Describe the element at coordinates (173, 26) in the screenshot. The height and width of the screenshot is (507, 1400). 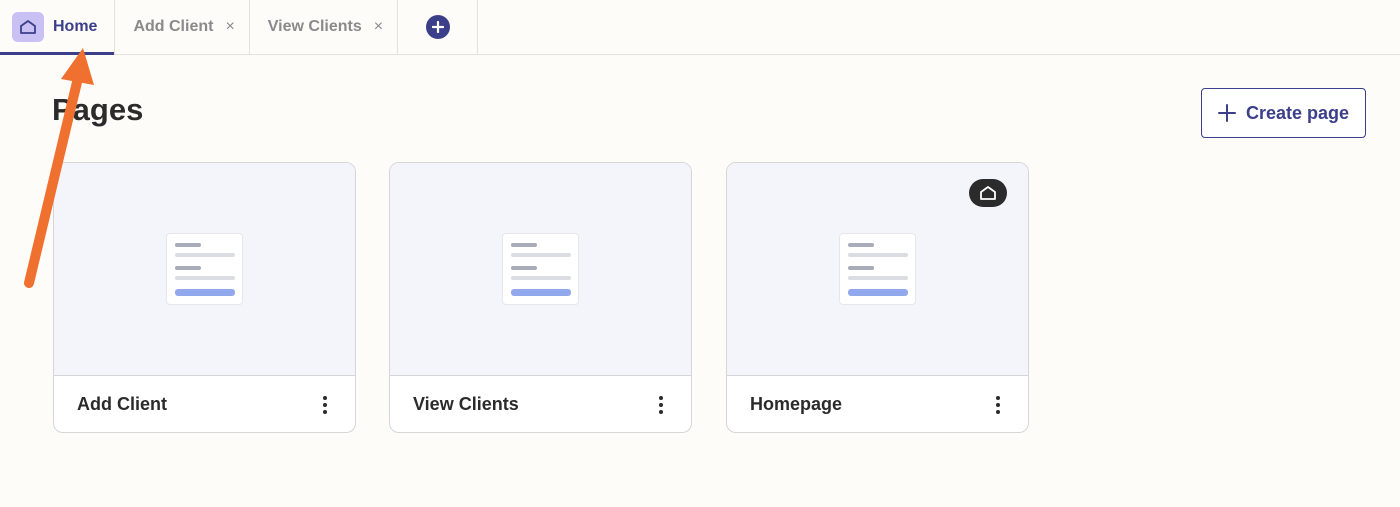
I see `tab-add-client-label: Add Client` at that location.